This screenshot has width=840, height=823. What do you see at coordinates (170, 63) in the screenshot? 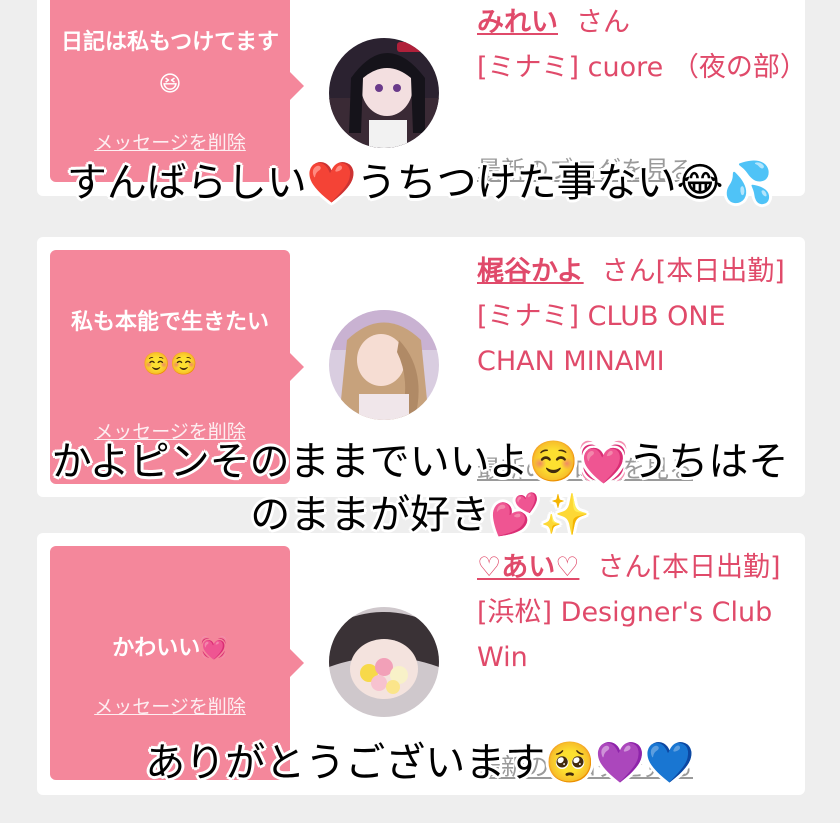
I see `message-text: 日記は私もつけてます😆` at bounding box center [170, 63].